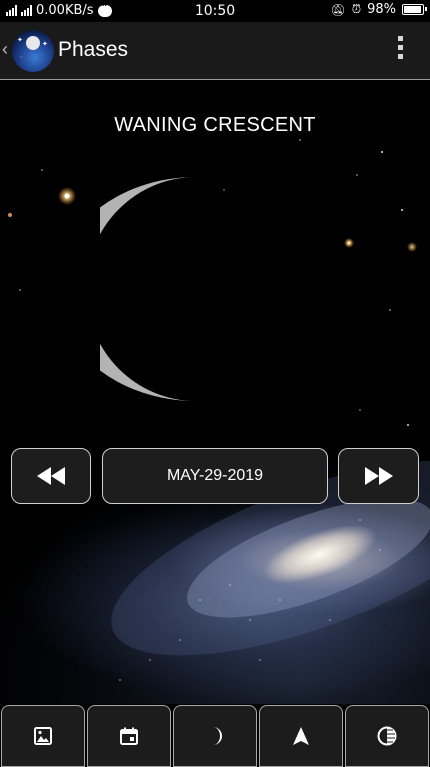  I want to click on tab-calendar, so click(129, 736).